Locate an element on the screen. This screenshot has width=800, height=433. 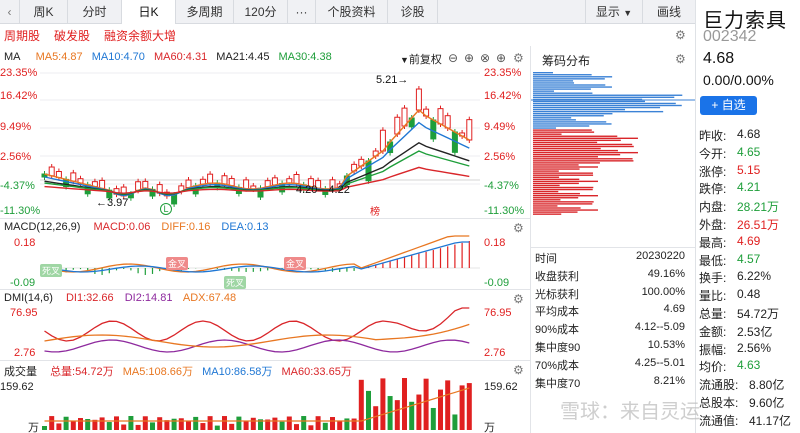
divider is located at coordinates (265, 218).